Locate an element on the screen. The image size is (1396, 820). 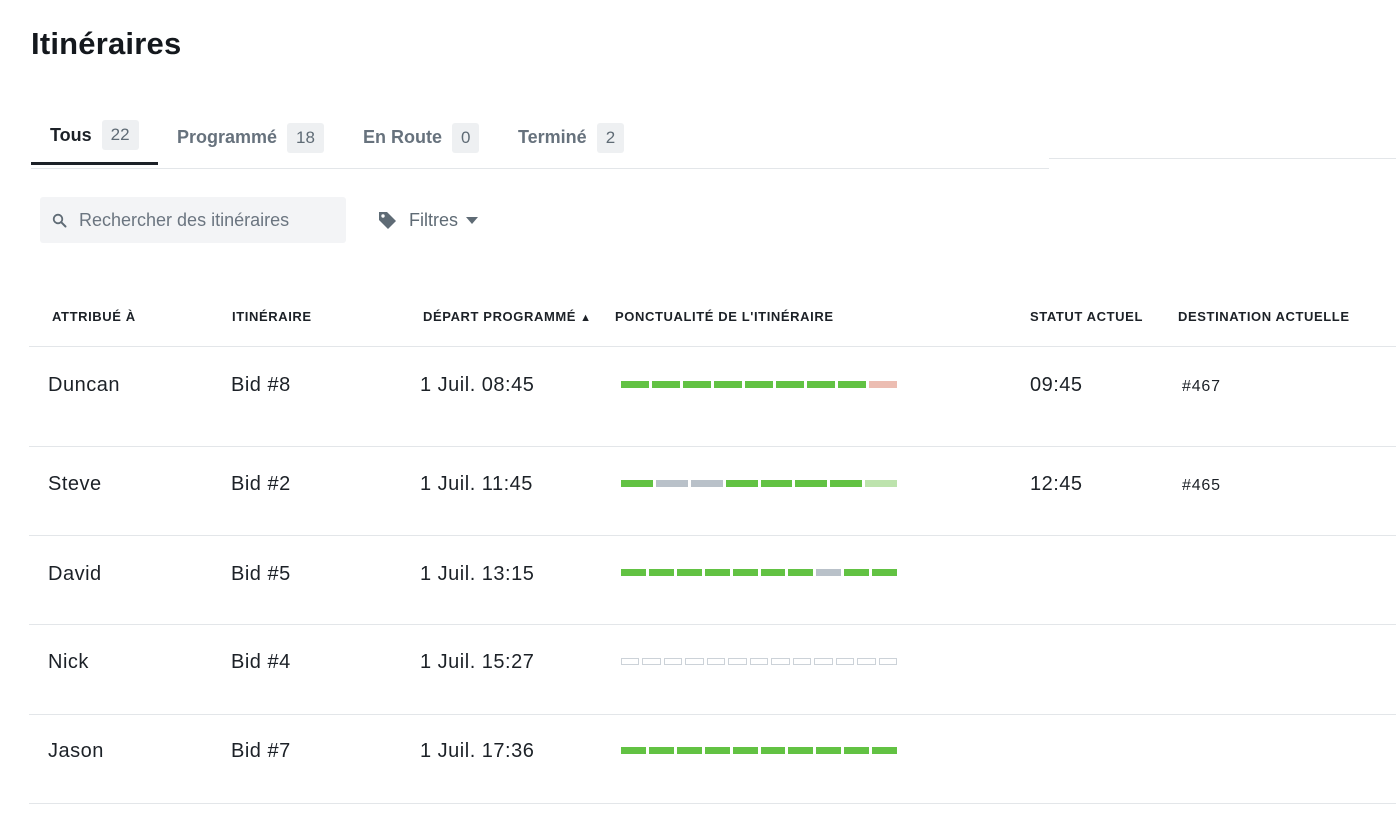
cell-departure: 1 Juil. 15:27 is located at coordinates (477, 662).